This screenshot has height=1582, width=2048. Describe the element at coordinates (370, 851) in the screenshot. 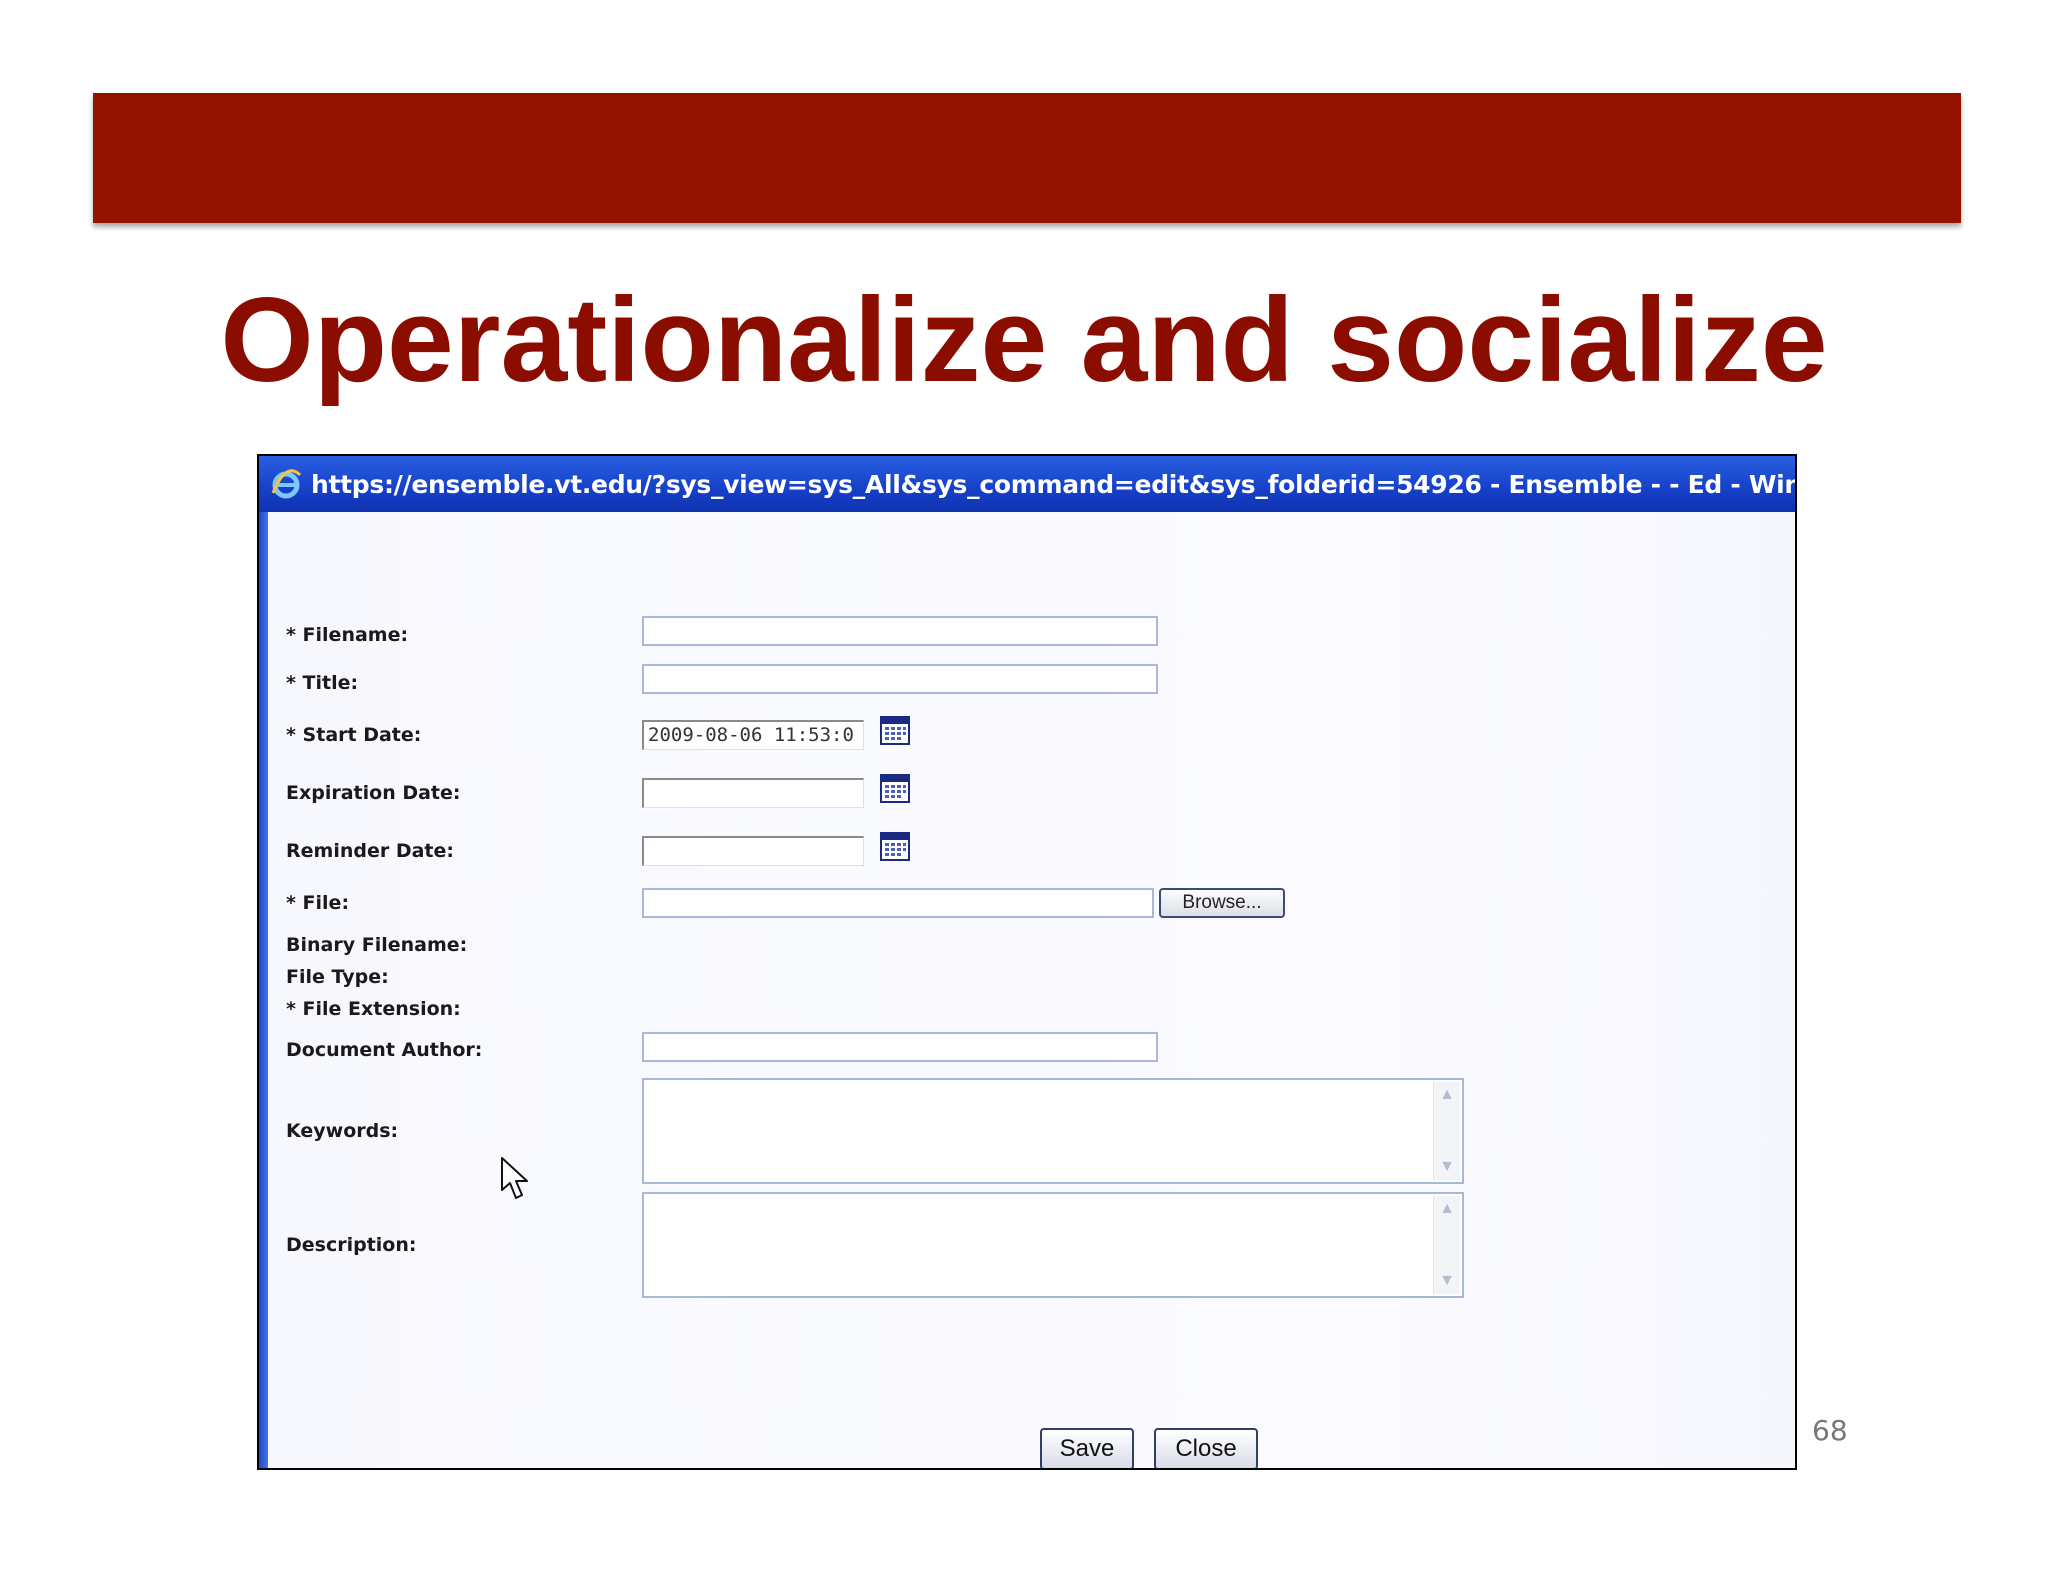

I see `reminder-date-label: Reminder Date:` at that location.